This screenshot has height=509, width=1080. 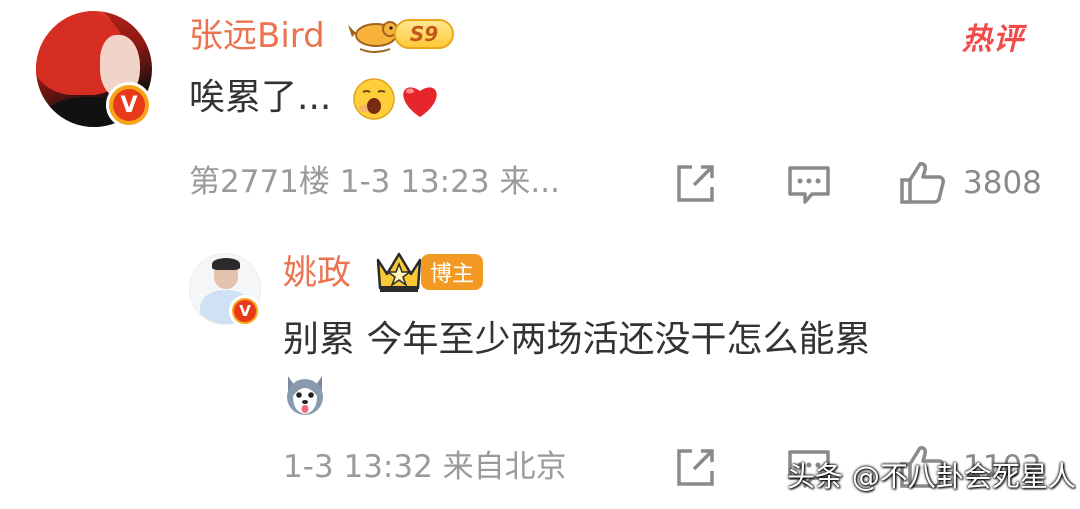 What do you see at coordinates (452, 272) in the screenshot?
I see `blogger-tag: 博主` at bounding box center [452, 272].